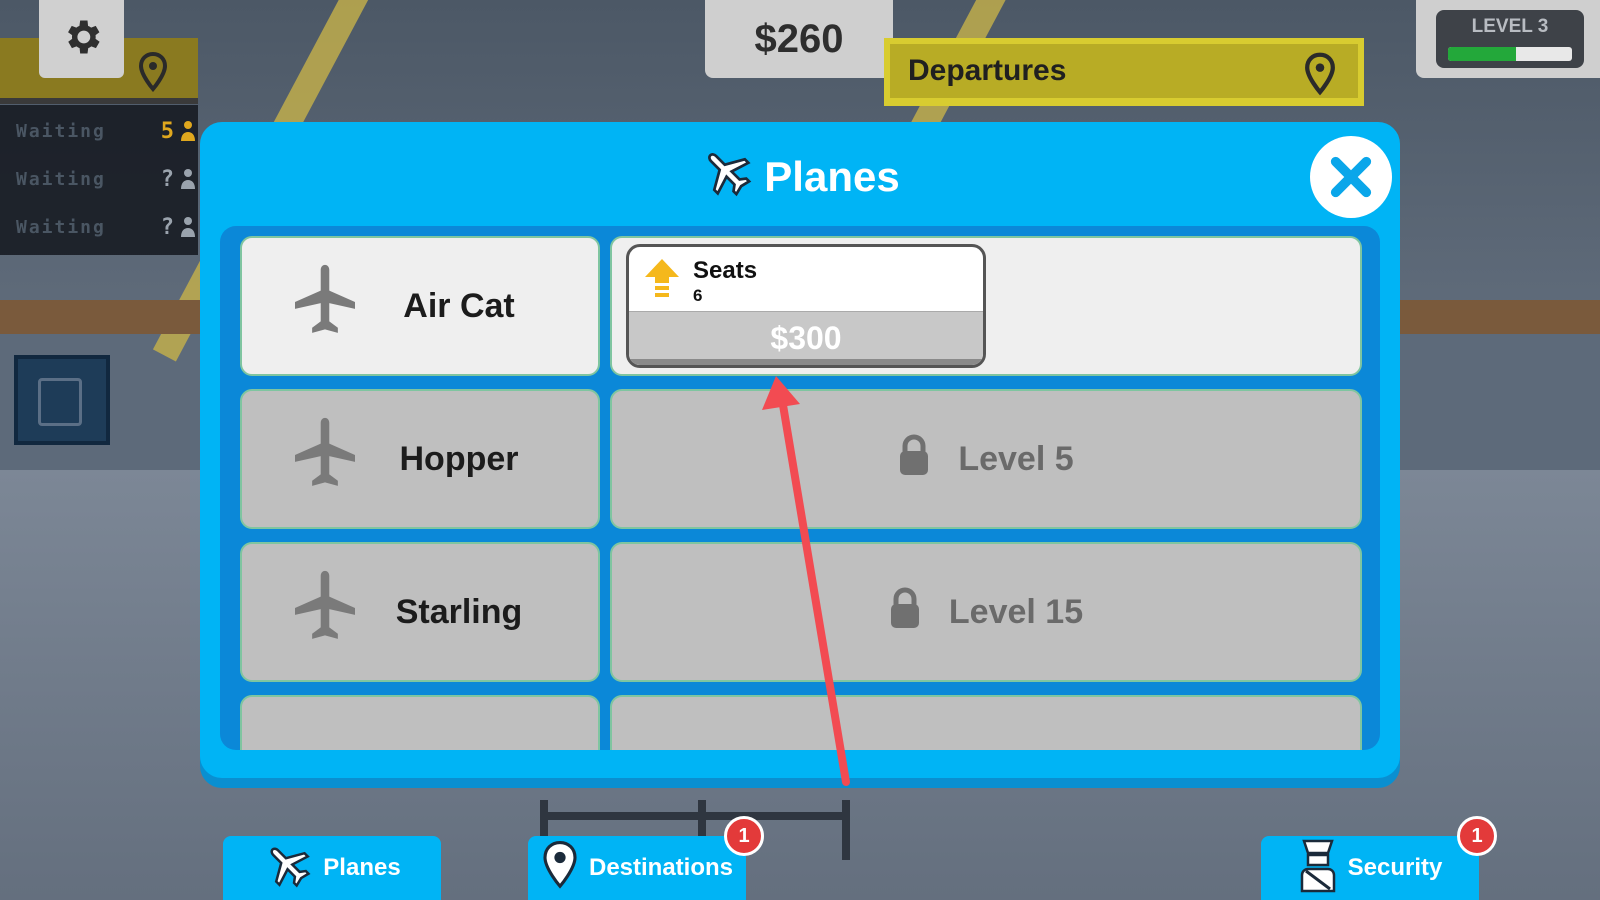 The height and width of the screenshot is (900, 1600). Describe the element at coordinates (1510, 26) in the screenshot. I see `level-label: LEVEL 3` at that location.